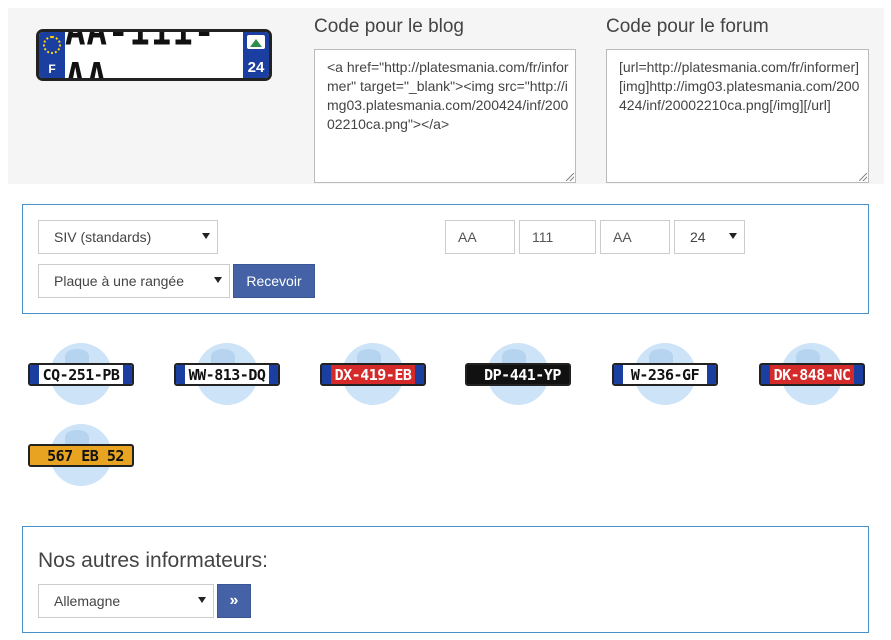 Image resolution: width=891 pixels, height=640 pixels. What do you see at coordinates (709, 237) in the screenshot?
I see `department-select: 24` at bounding box center [709, 237].